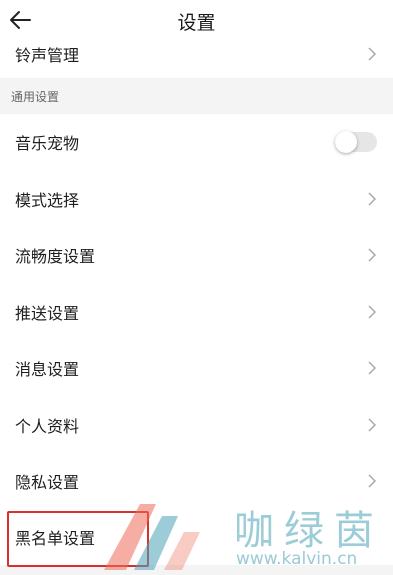 This screenshot has height=575, width=393. What do you see at coordinates (297, 559) in the screenshot?
I see `watermark-url: www.kalvin.cn` at bounding box center [297, 559].